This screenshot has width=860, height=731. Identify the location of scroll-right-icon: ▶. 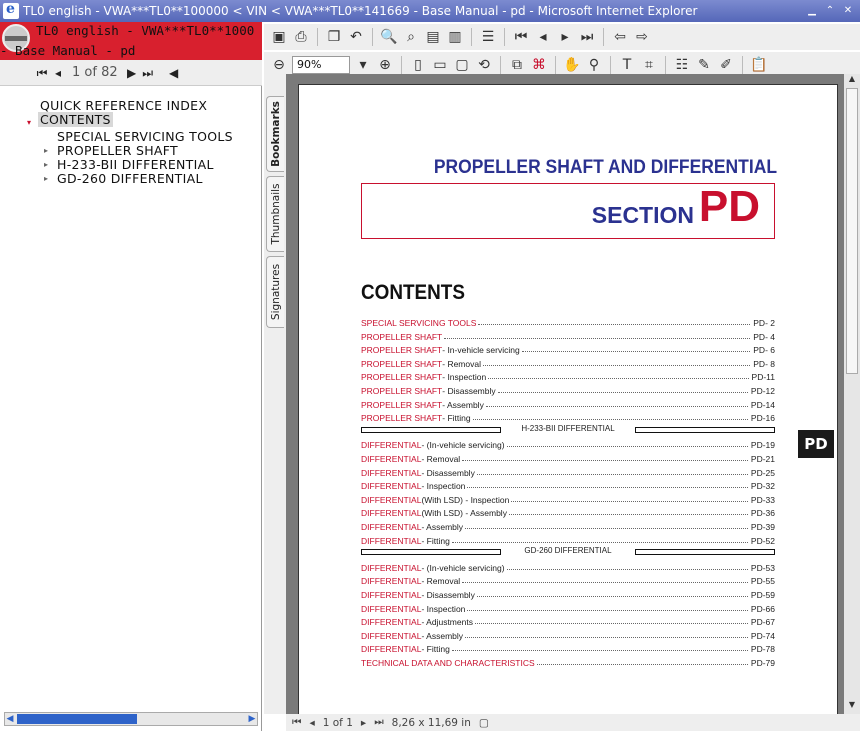
(252, 719).